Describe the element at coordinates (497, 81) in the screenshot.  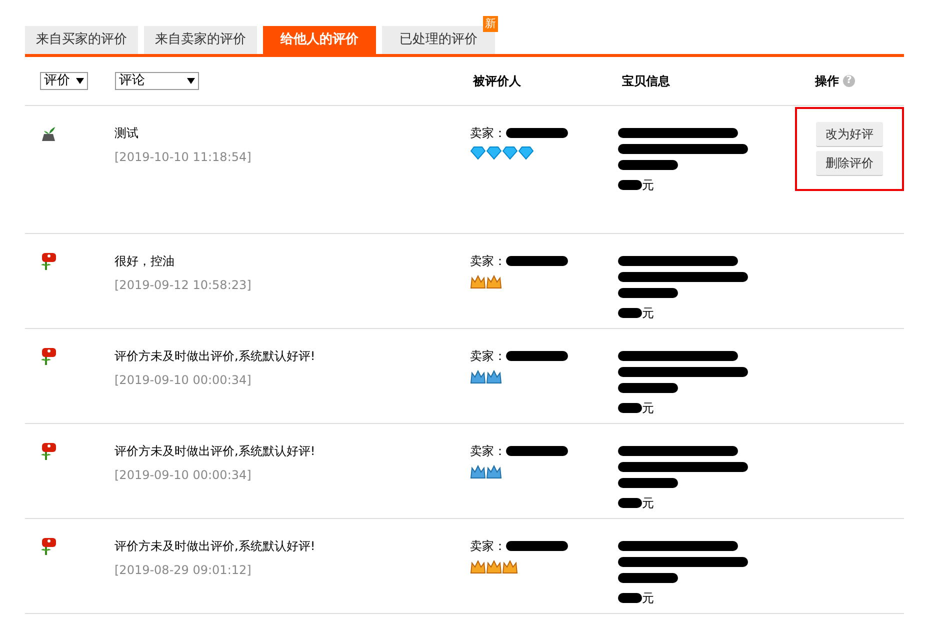
I see `column-header: 被评价人` at that location.